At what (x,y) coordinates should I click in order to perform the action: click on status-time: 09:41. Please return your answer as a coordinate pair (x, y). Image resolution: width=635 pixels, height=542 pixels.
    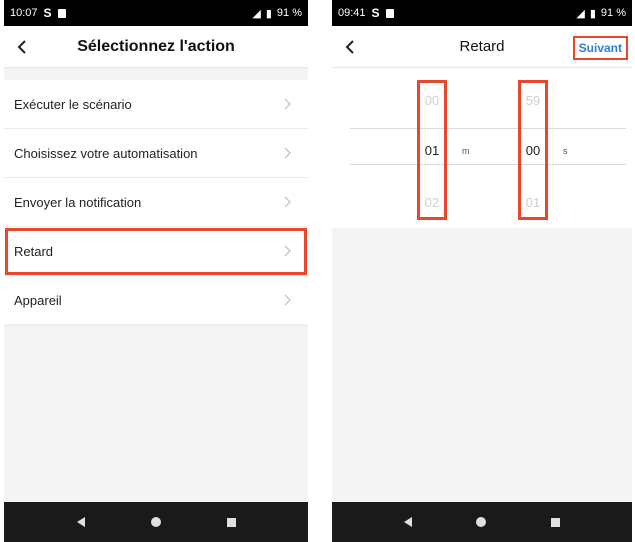
    Looking at the image, I should click on (352, 13).